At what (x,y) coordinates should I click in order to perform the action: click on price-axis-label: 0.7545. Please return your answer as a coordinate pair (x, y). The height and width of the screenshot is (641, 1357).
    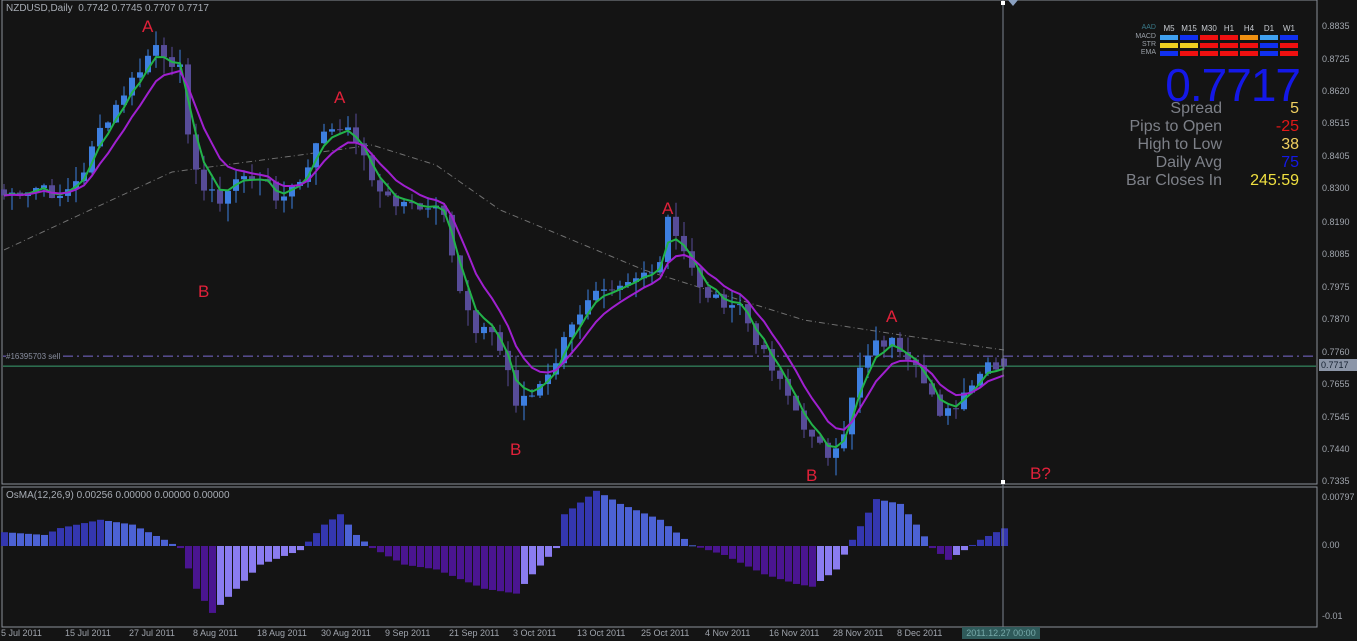
    Looking at the image, I should click on (1336, 417).